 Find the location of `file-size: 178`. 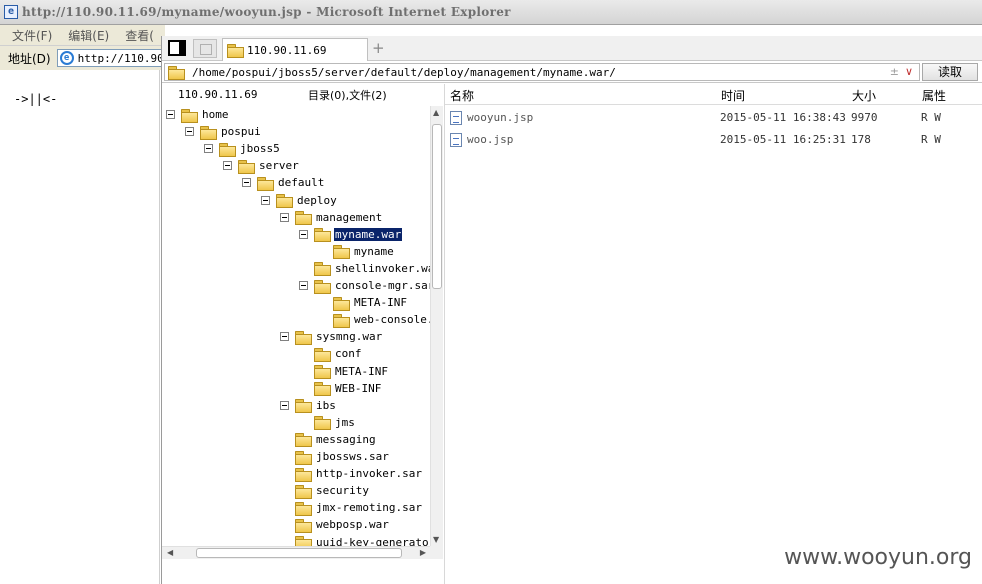

file-size: 178 is located at coordinates (861, 139).